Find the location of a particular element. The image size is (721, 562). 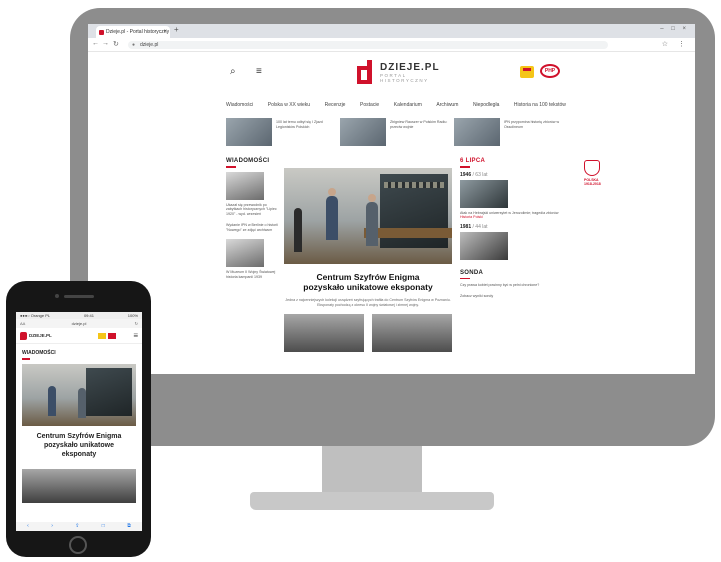

safari-tab-bar: ‹ › ⇪ □ ⧉ is located at coordinates (79, 526).